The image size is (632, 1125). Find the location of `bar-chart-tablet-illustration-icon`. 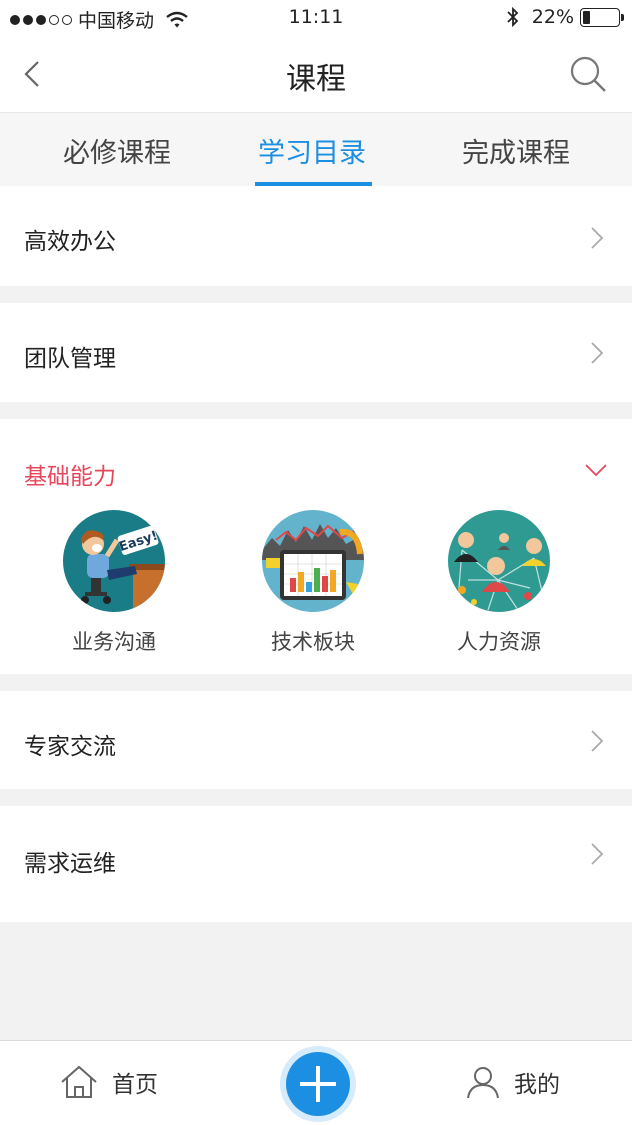

bar-chart-tablet-illustration-icon is located at coordinates (313, 561).